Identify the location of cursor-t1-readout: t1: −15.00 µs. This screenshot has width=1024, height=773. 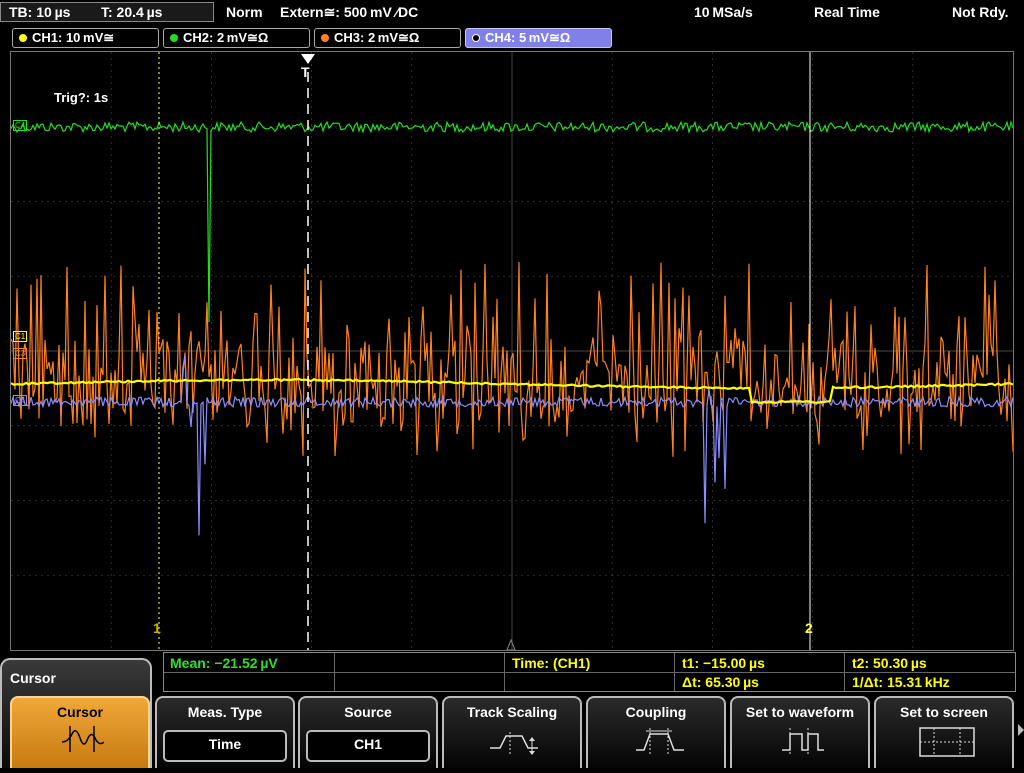
(723, 663).